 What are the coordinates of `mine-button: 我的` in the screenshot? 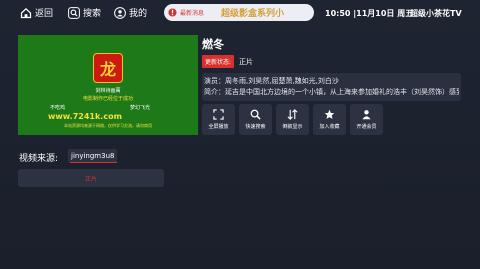 It's located at (130, 12).